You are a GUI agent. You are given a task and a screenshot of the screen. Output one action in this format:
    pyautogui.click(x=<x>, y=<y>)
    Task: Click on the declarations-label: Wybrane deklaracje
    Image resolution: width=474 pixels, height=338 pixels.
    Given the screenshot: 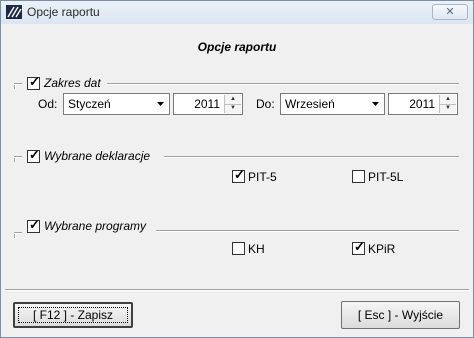 What is the action you would take?
    pyautogui.click(x=97, y=156)
    